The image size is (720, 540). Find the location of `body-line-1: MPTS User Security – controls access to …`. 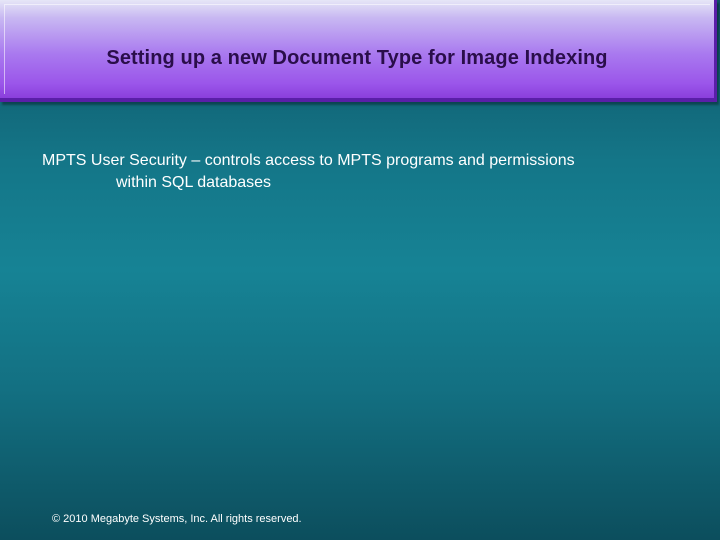

body-line-1: MPTS User Security – controls access to … is located at coordinates (308, 160).